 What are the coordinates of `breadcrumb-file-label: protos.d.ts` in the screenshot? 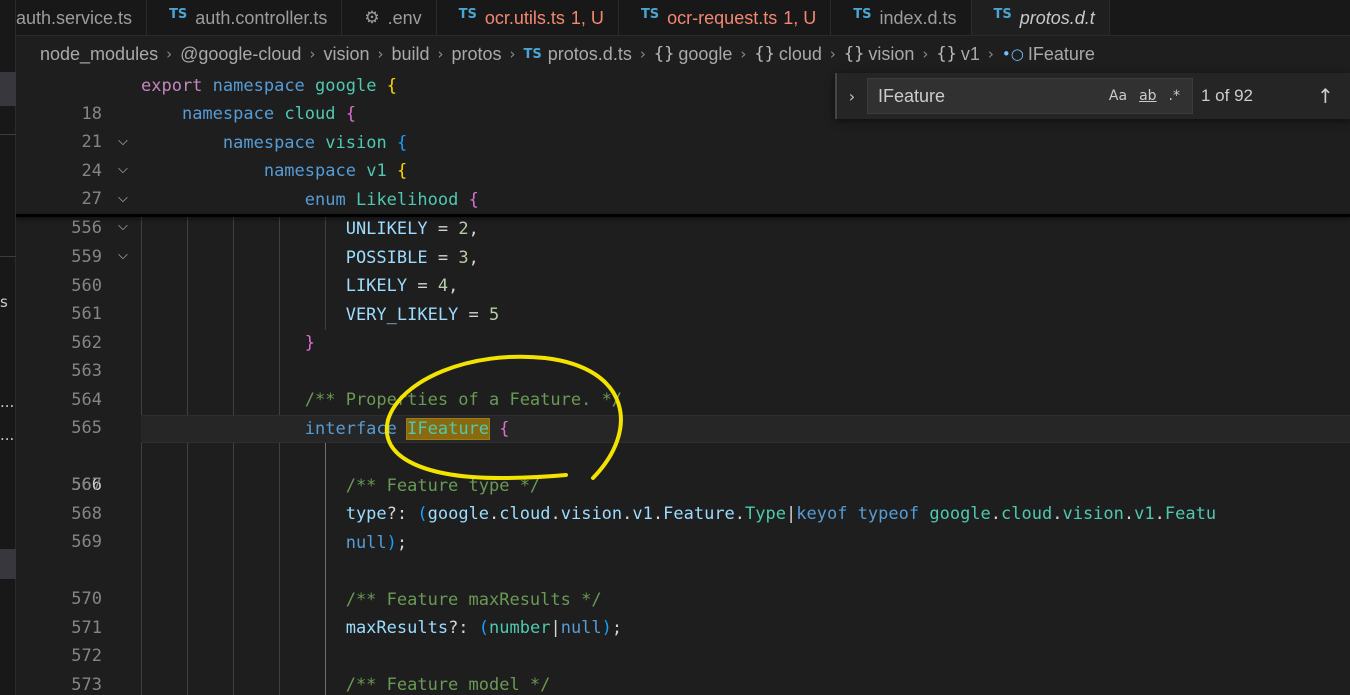 It's located at (589, 53).